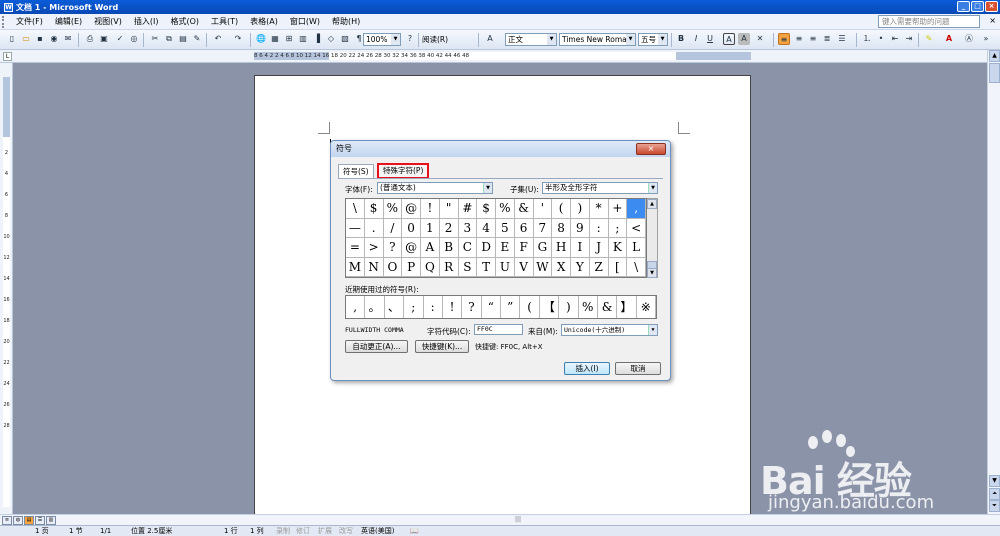 This screenshot has height=536, width=1000. What do you see at coordinates (992, 20) in the screenshot?
I see `close-document-icon: ×` at bounding box center [992, 20].